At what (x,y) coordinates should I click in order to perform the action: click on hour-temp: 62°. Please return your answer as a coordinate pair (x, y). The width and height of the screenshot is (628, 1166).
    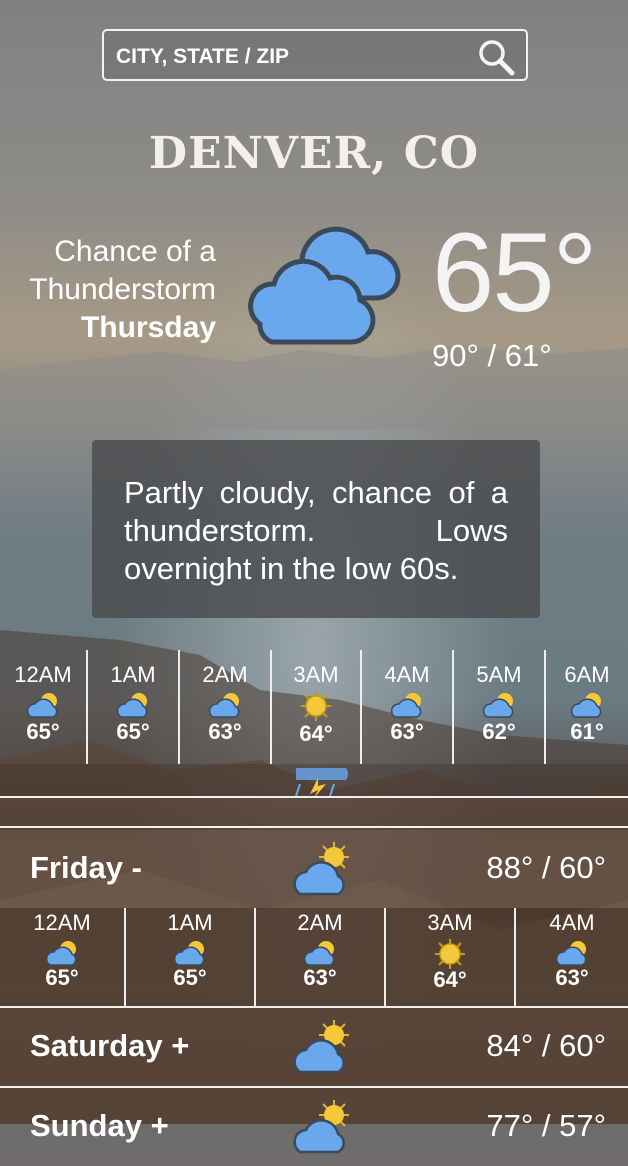
    Looking at the image, I should click on (499, 731).